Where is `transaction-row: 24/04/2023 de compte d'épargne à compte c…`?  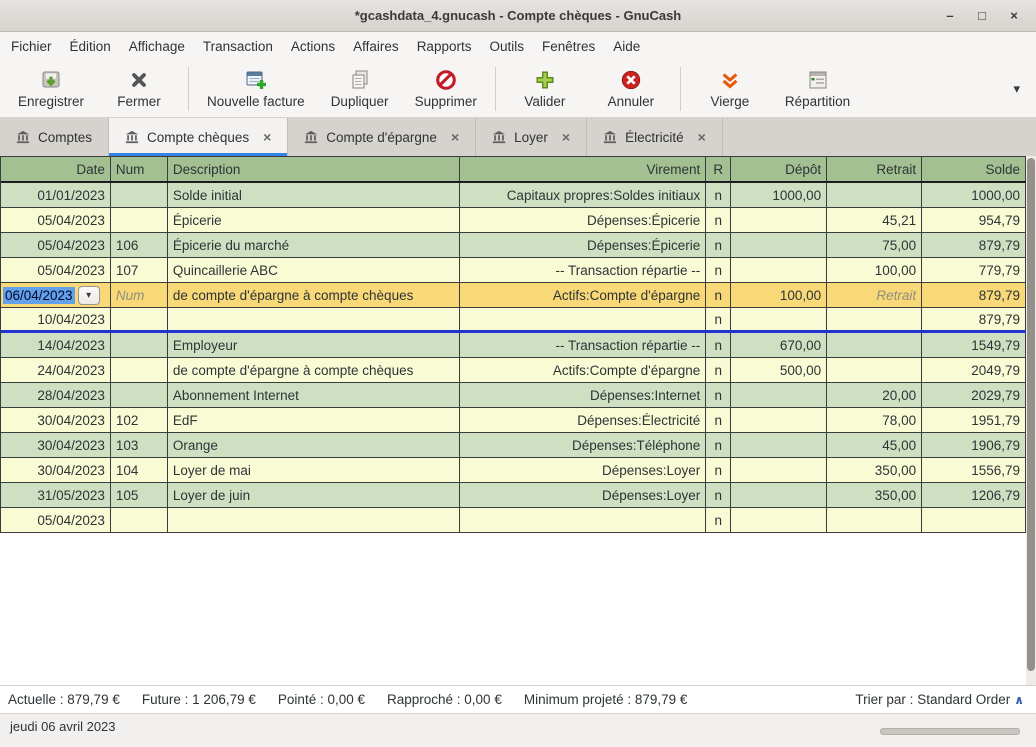 transaction-row: 24/04/2023 de compte d'épargne à compte c… is located at coordinates (513, 370).